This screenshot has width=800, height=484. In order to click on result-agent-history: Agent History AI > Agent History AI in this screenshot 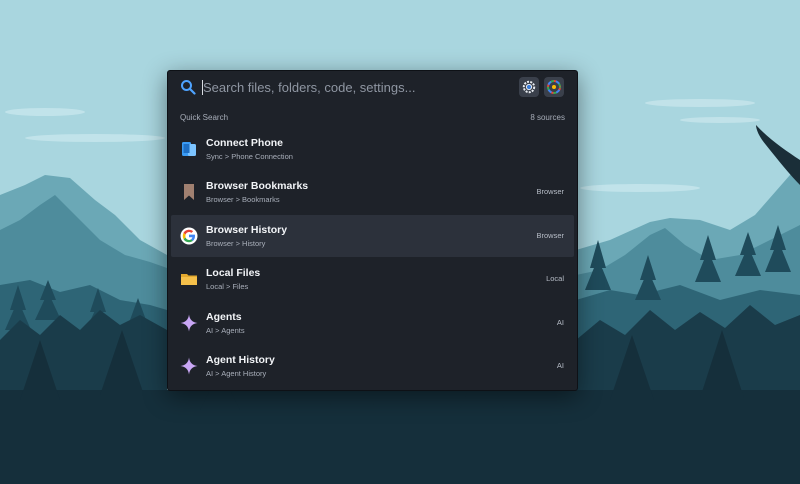, I will do `click(372, 366)`.